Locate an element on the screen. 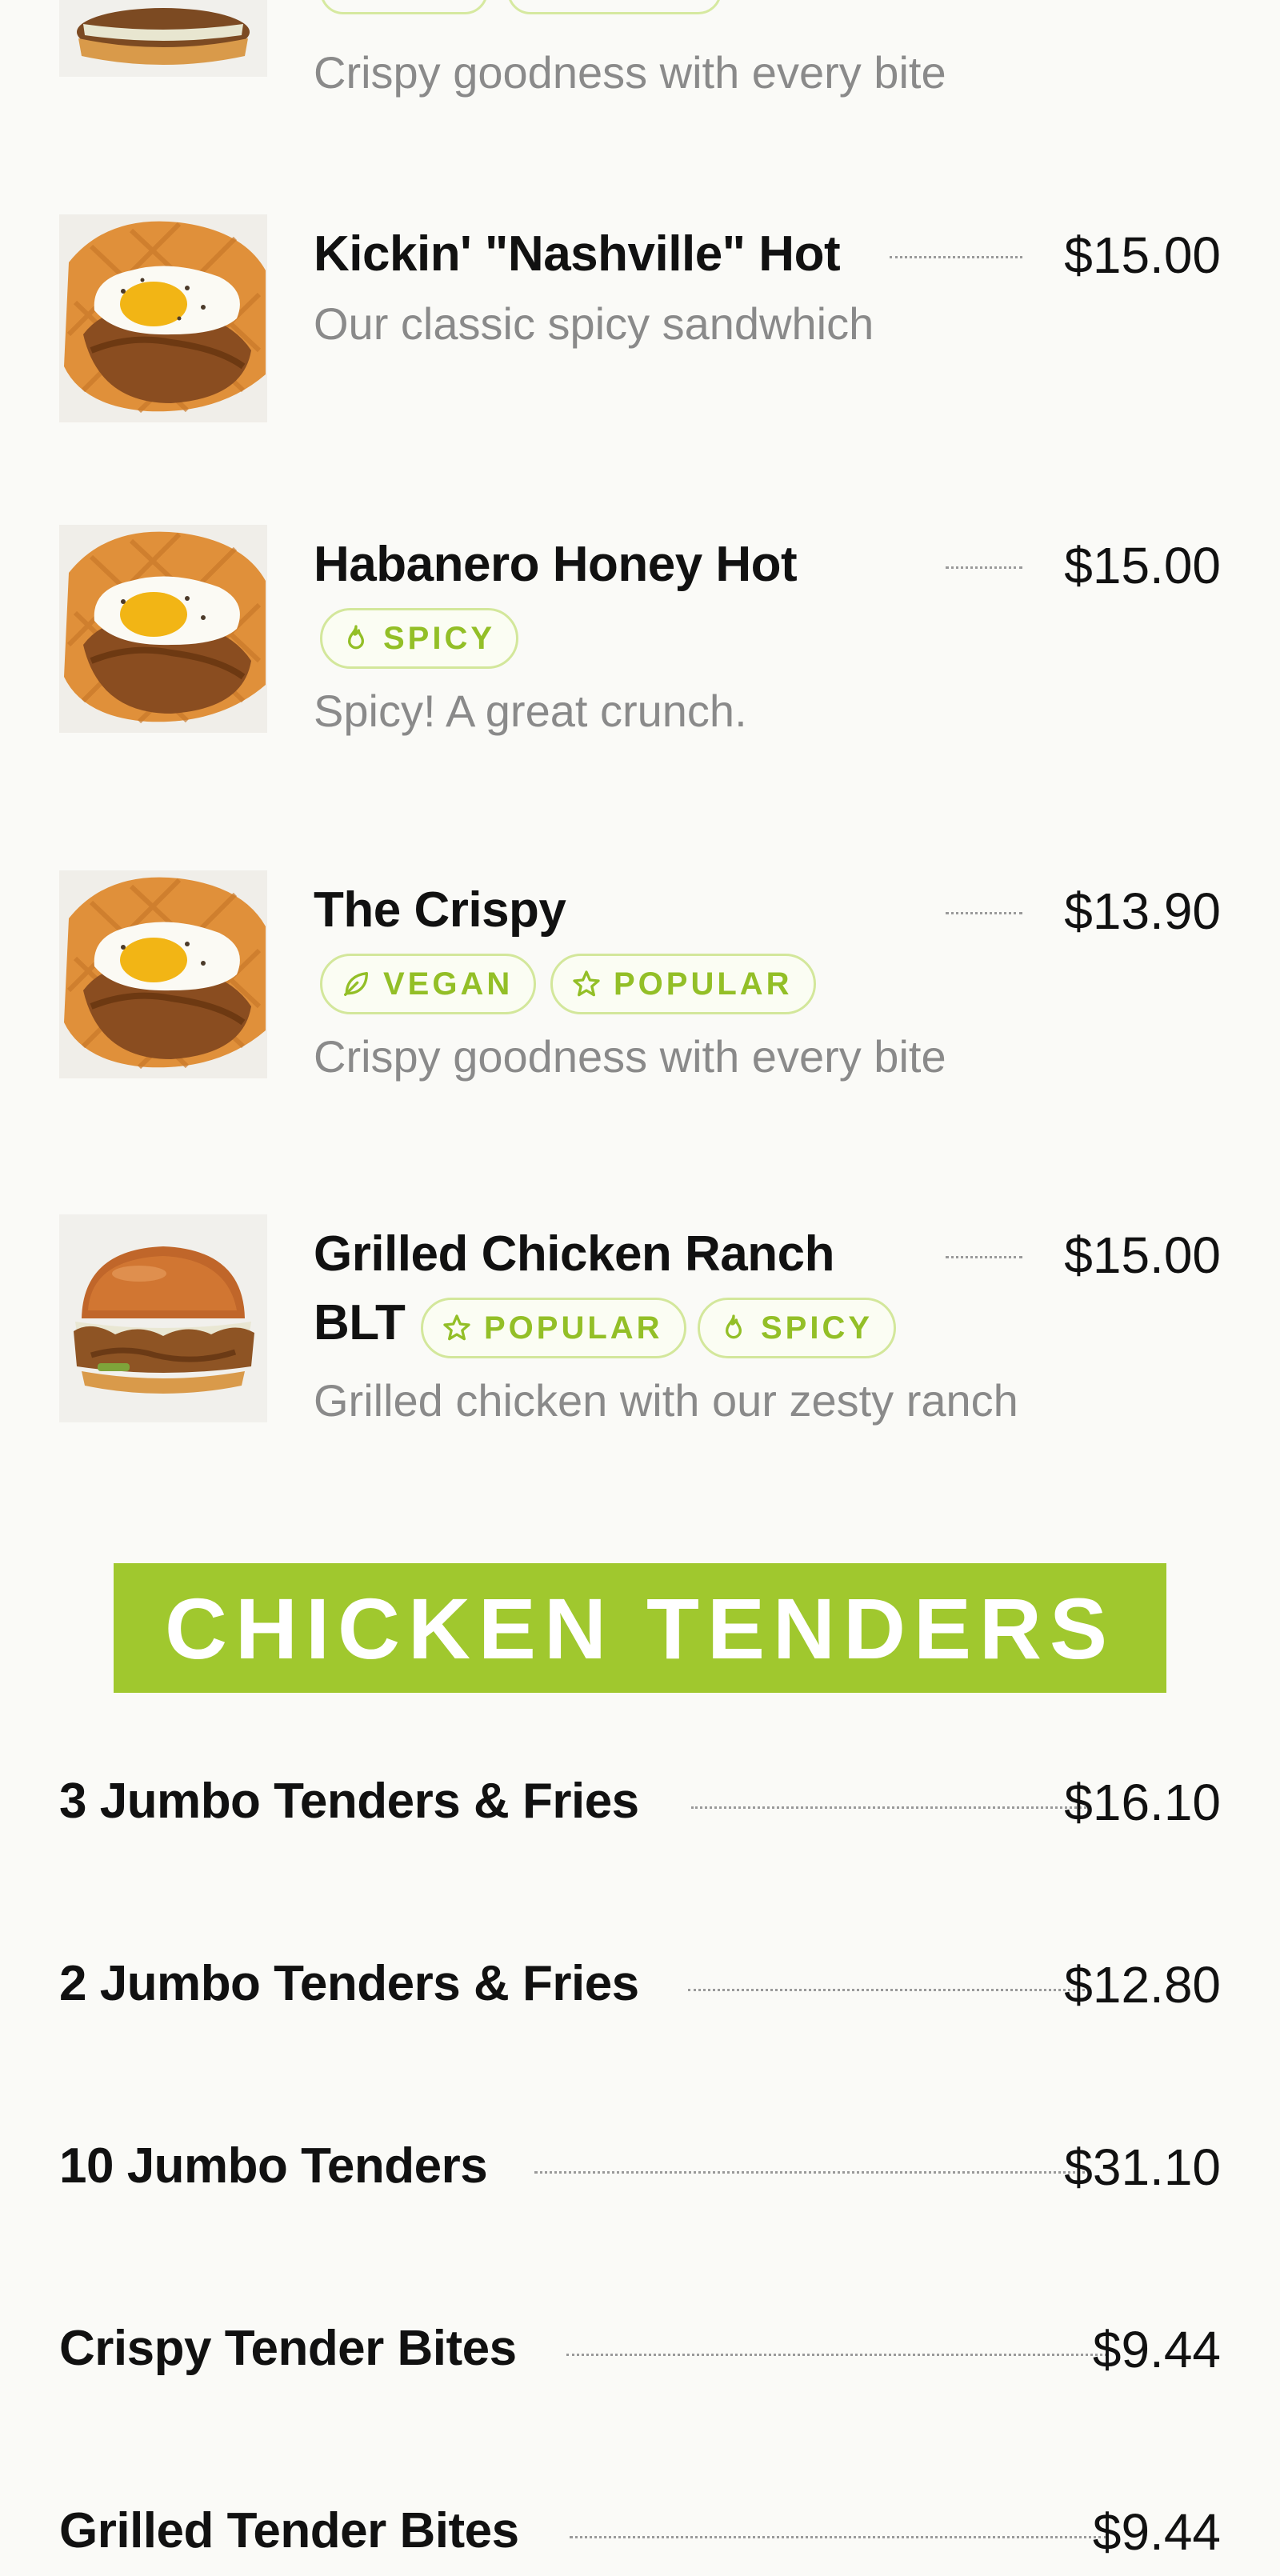 This screenshot has height=2576, width=1280. section-title: CHICKEN TENDERS is located at coordinates (640, 1628).